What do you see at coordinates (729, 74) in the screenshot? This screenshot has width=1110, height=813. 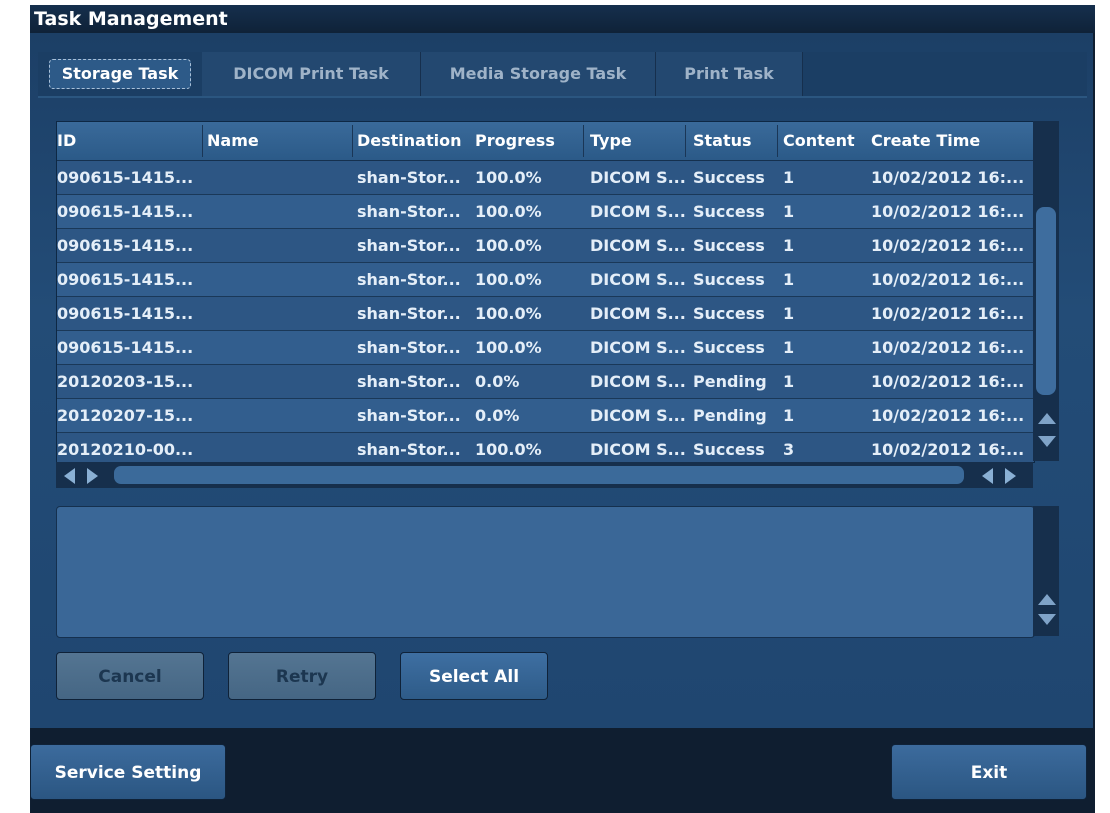 I see `tab-print-task: Print Task` at bounding box center [729, 74].